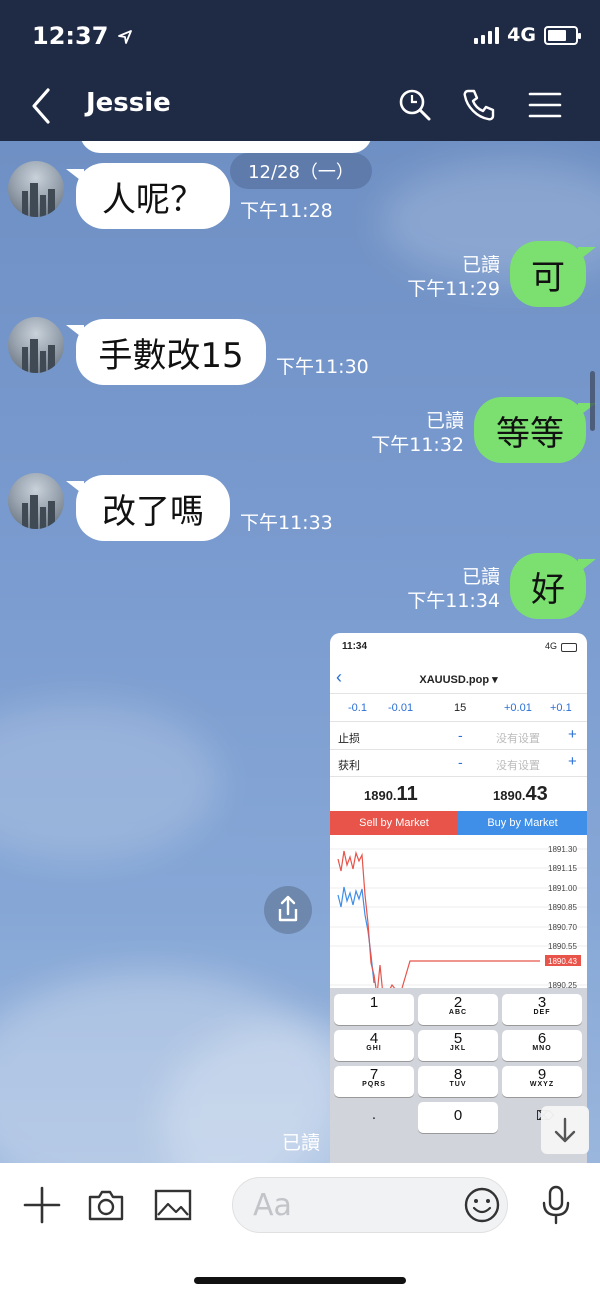 The width and height of the screenshot is (600, 1299). I want to click on key: 4 GHI, so click(374, 1045).